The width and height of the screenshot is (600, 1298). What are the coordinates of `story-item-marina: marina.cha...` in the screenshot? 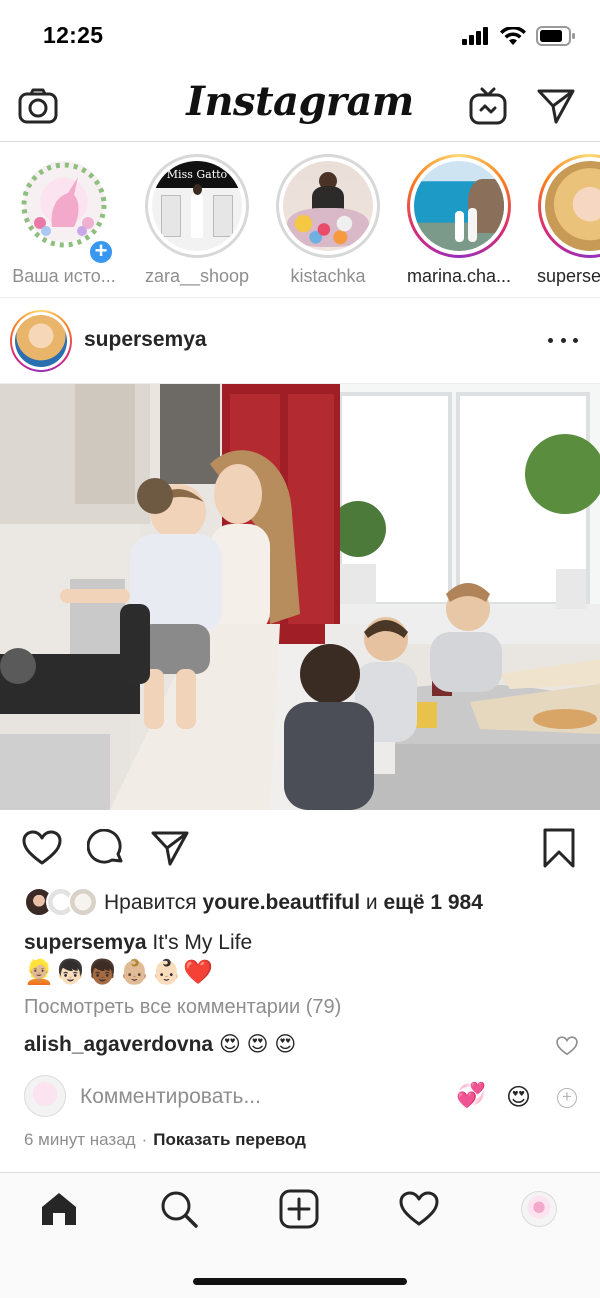 It's located at (459, 220).